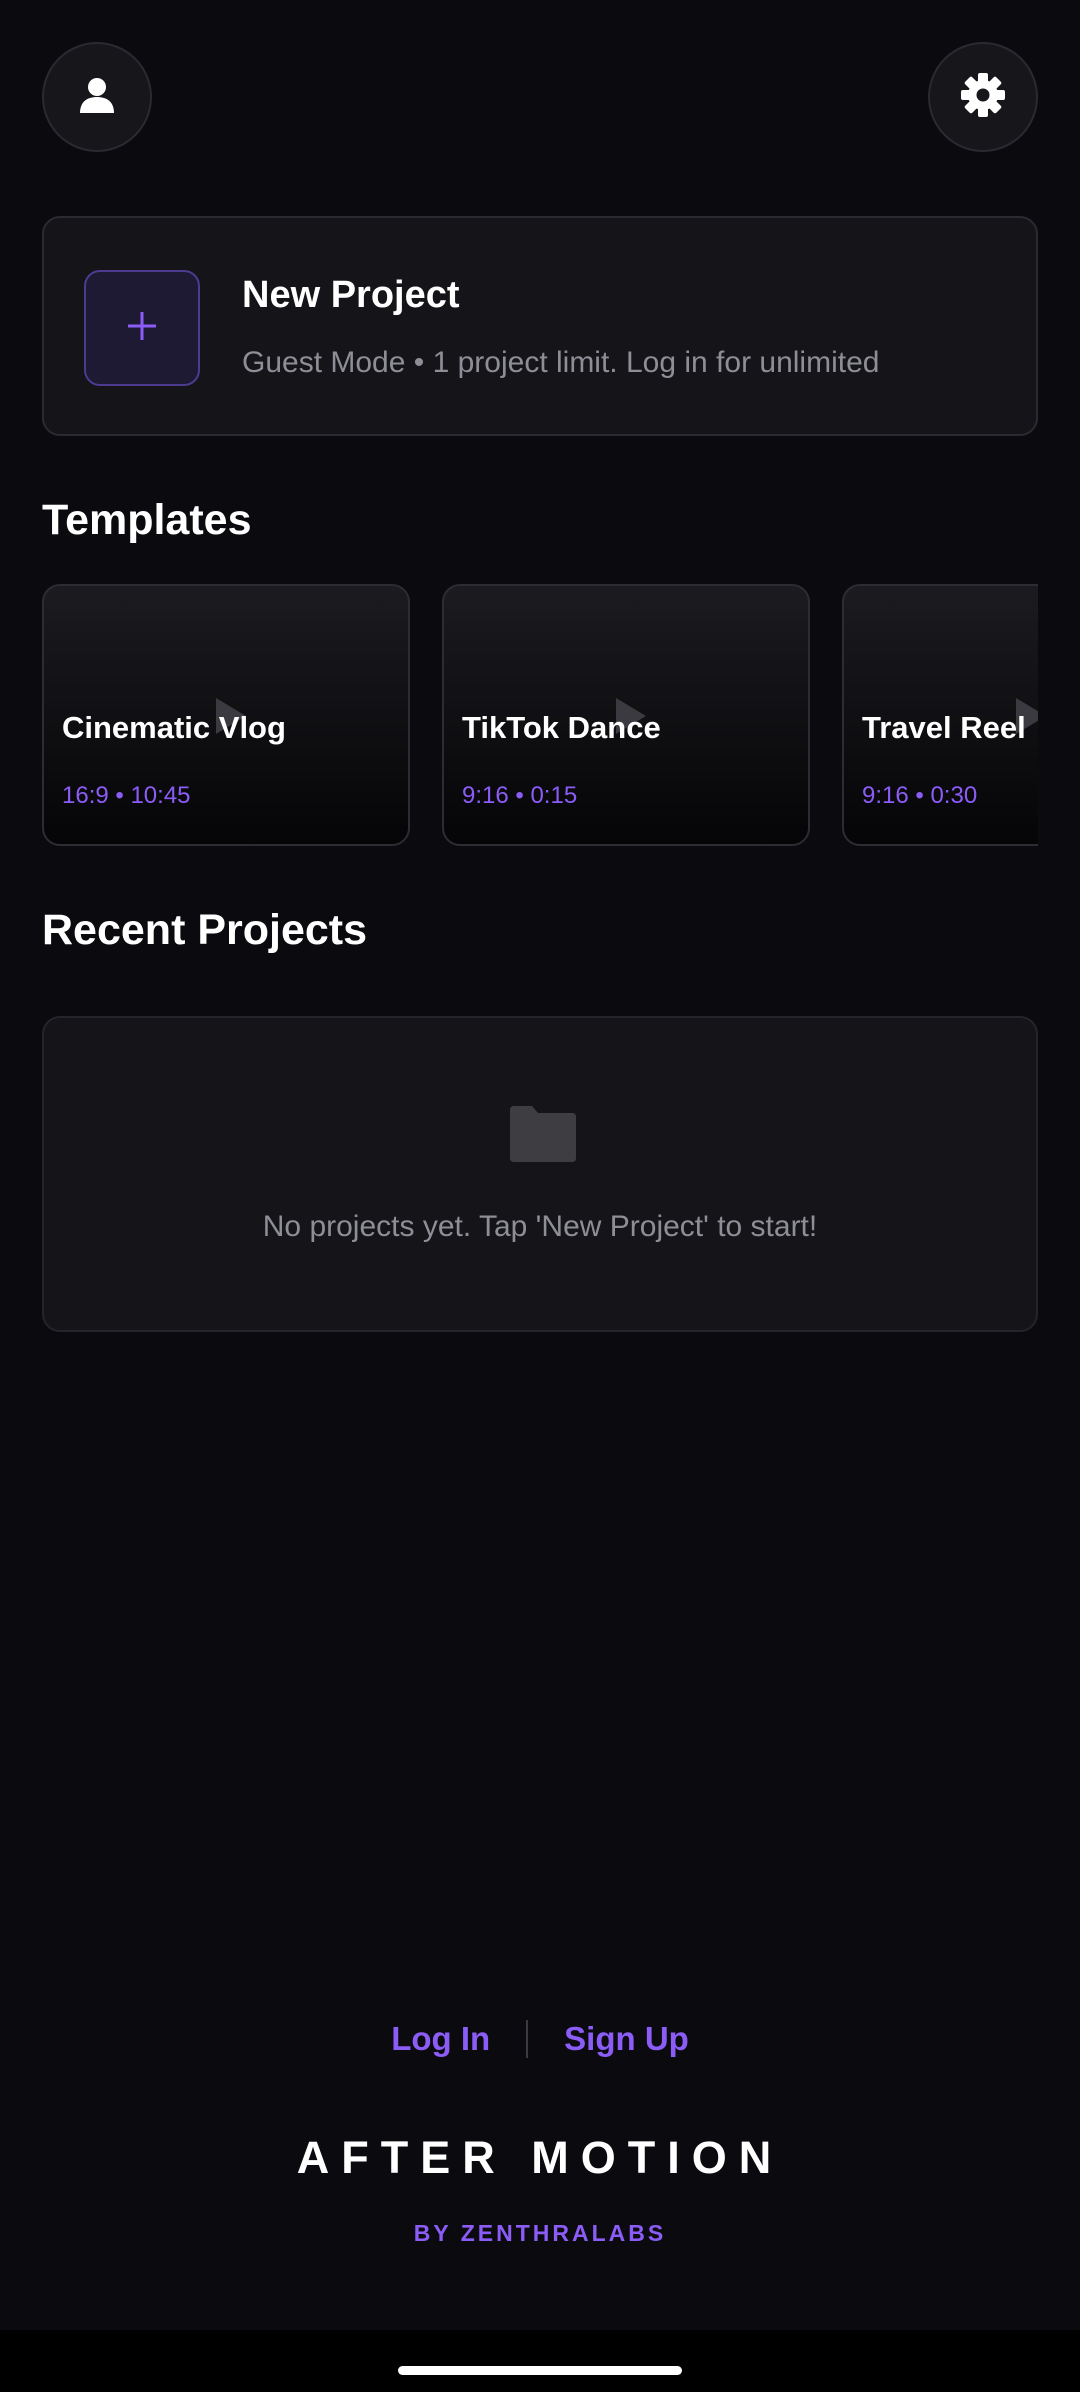 The image size is (1080, 2392). Describe the element at coordinates (540, 2233) in the screenshot. I see `brand-byline: BY ZENTHRALABS` at that location.